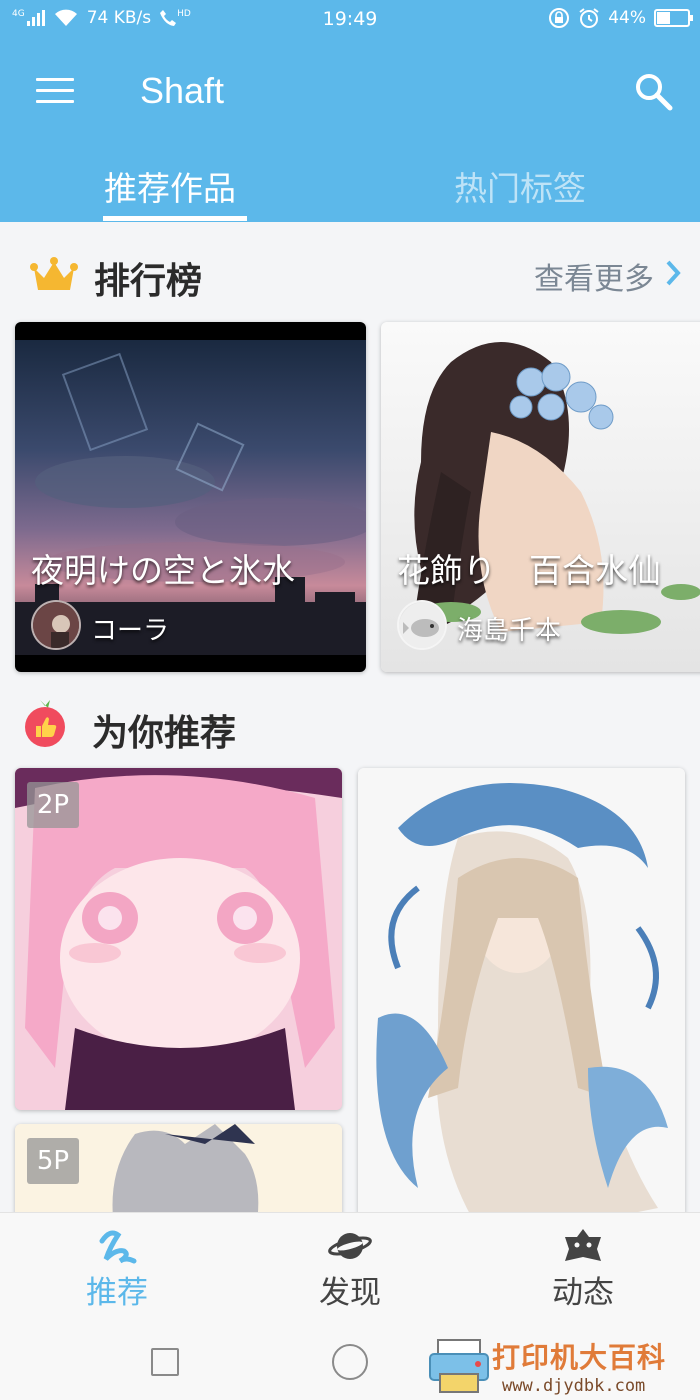 The image size is (700, 1400). What do you see at coordinates (118, 1247) in the screenshot?
I see `recommend-icon` at bounding box center [118, 1247].